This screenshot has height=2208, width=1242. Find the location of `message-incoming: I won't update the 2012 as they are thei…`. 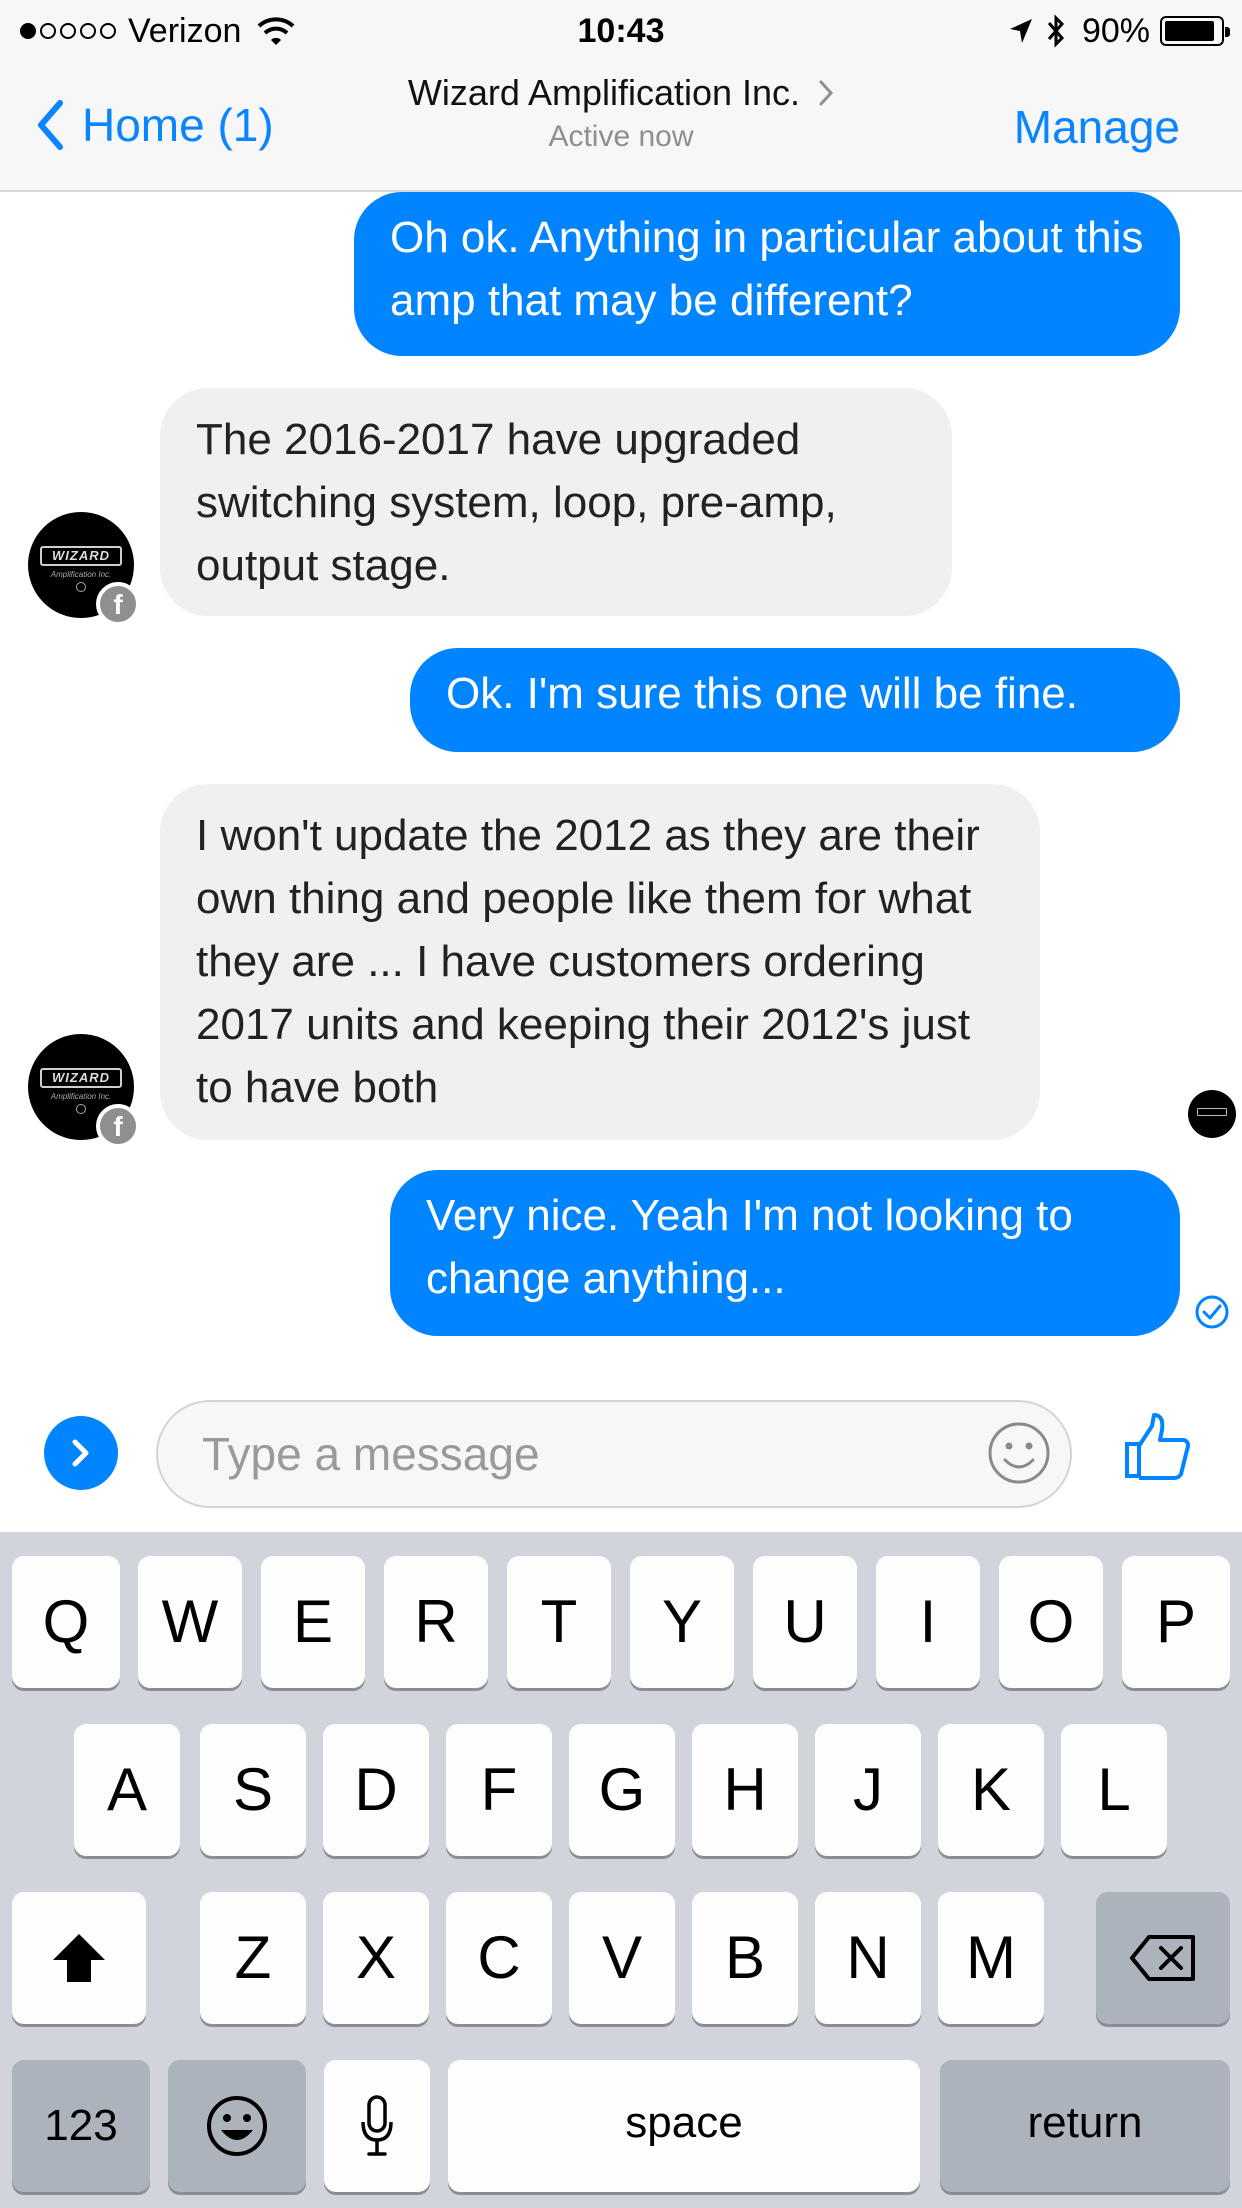

message-incoming: I won't update the 2012 as they are thei… is located at coordinates (600, 962).